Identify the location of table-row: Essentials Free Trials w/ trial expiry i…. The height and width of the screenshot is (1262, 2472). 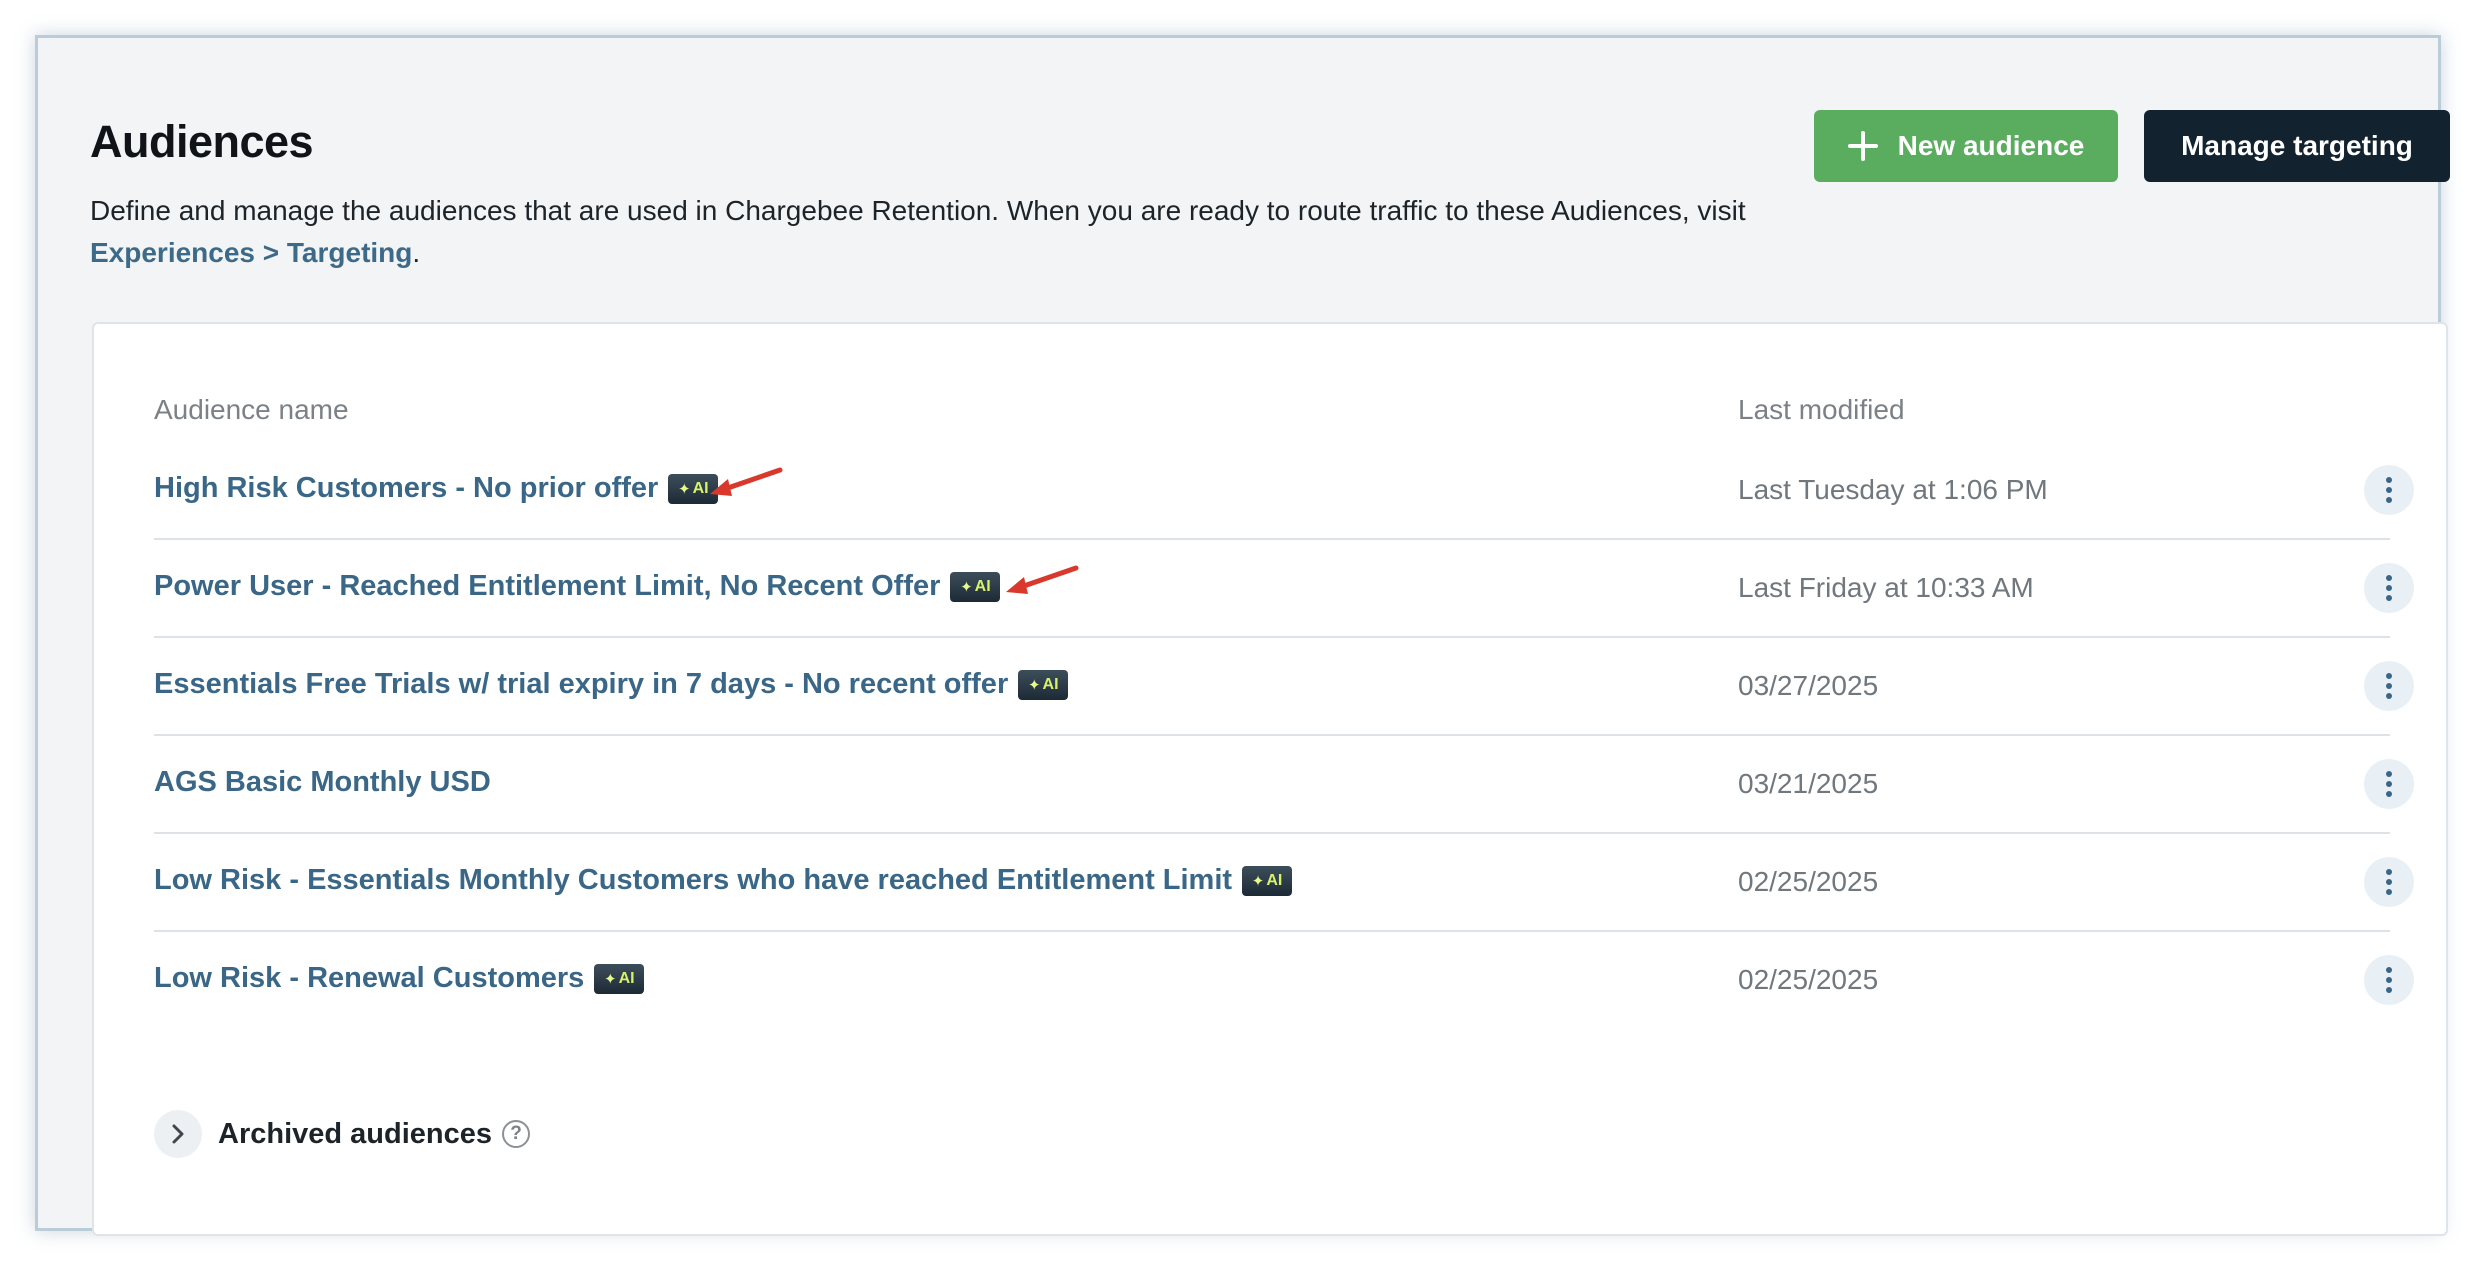
(1284, 688).